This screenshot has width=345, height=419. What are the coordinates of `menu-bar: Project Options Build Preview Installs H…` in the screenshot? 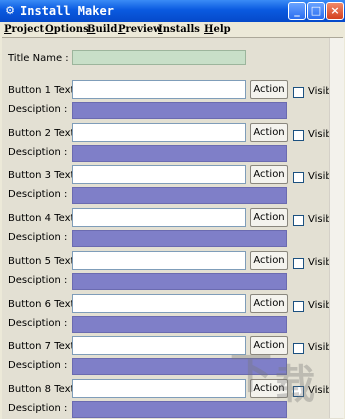 It's located at (172, 29).